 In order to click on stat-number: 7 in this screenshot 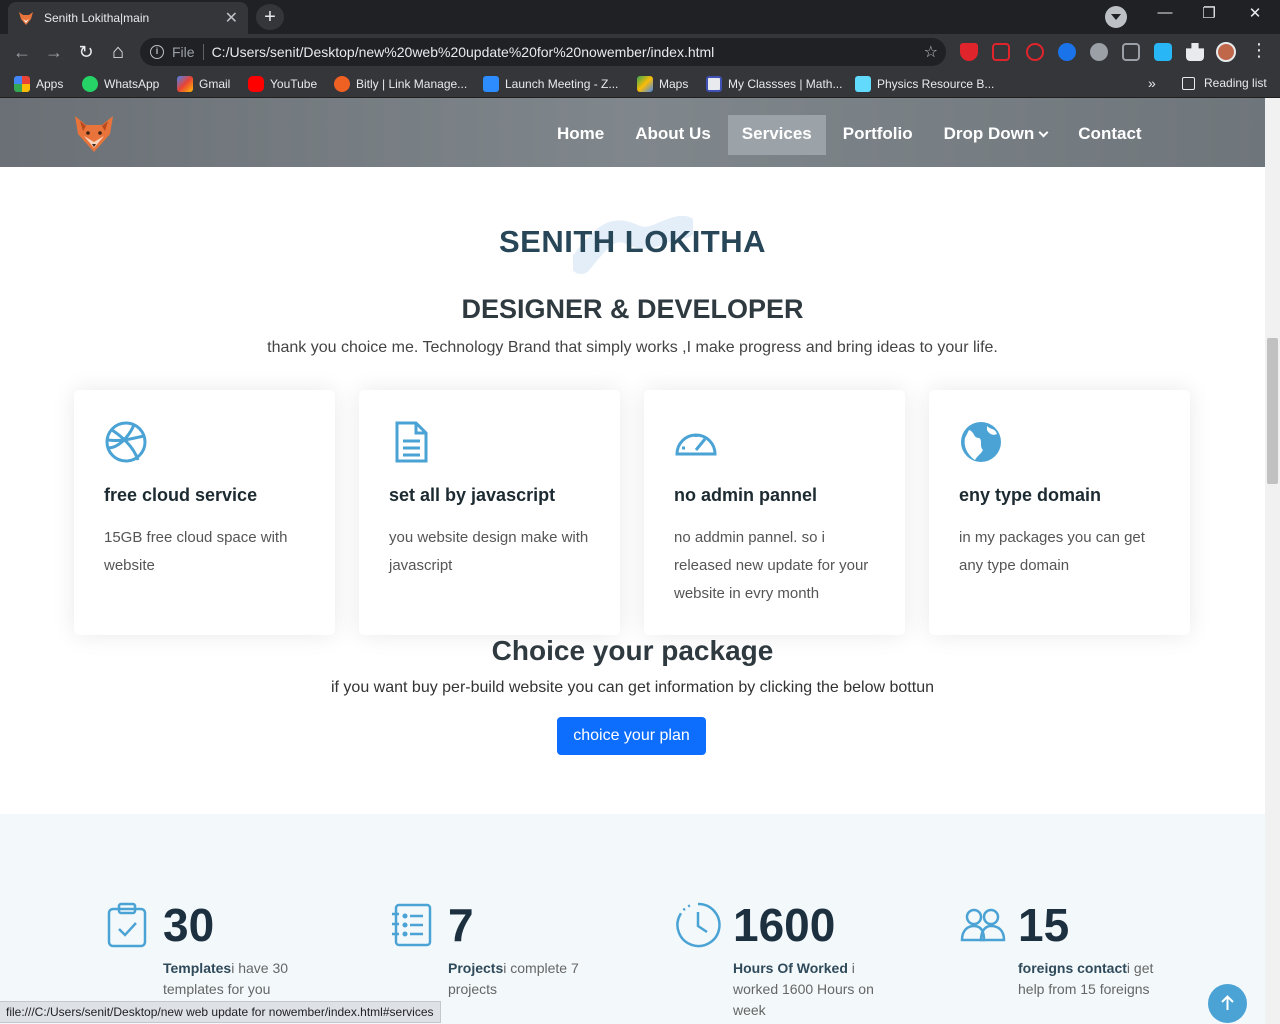, I will do `click(461, 925)`.